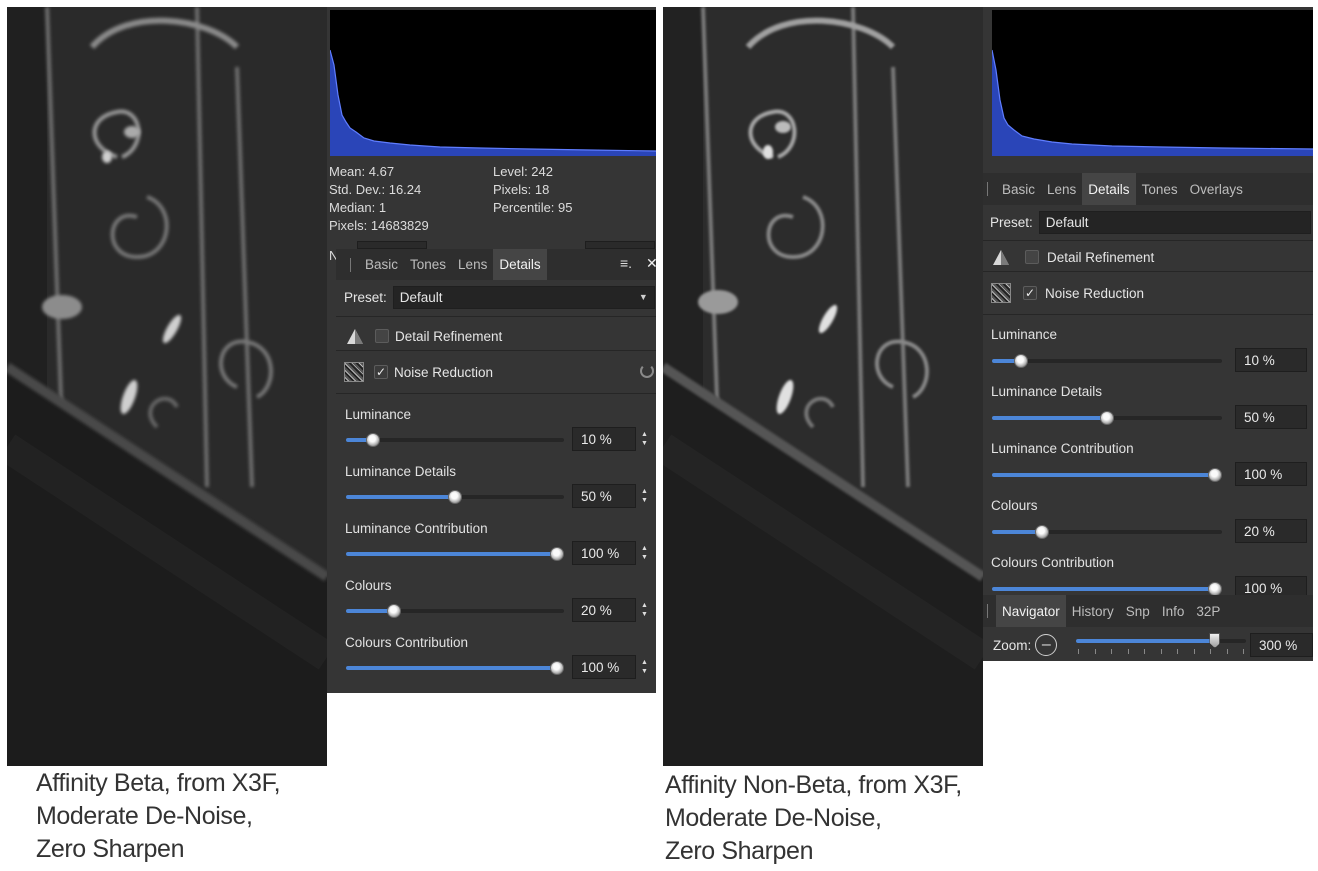 The image size is (1318, 871). I want to click on develop-tab-bar: Basic Tones Lens Details, so click(496, 264).